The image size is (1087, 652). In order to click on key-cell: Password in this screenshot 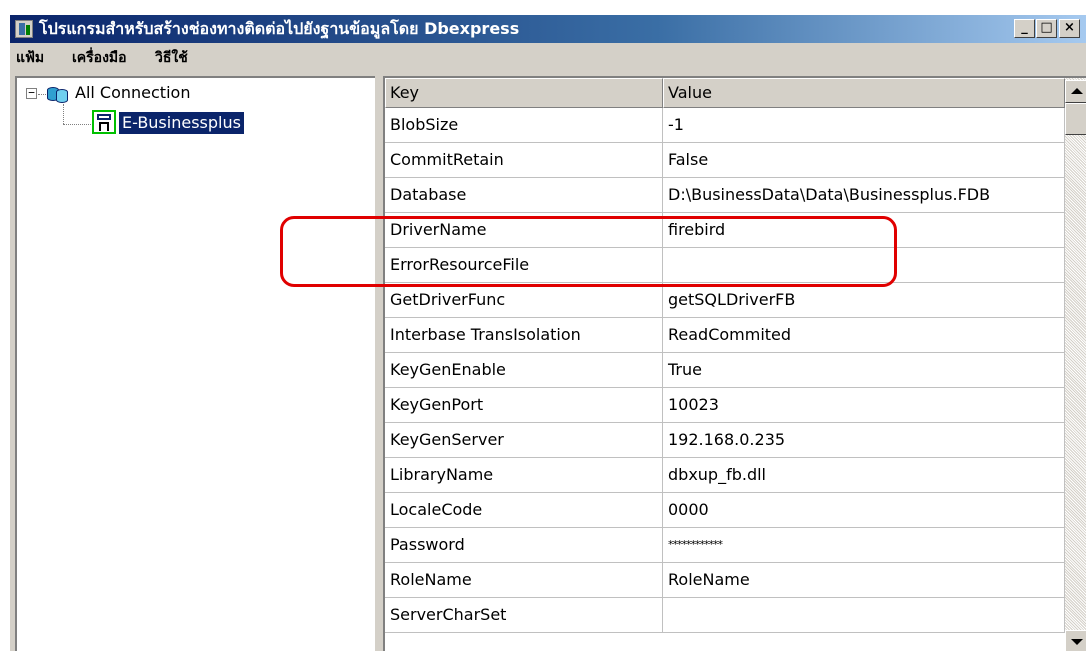, I will do `click(524, 545)`.